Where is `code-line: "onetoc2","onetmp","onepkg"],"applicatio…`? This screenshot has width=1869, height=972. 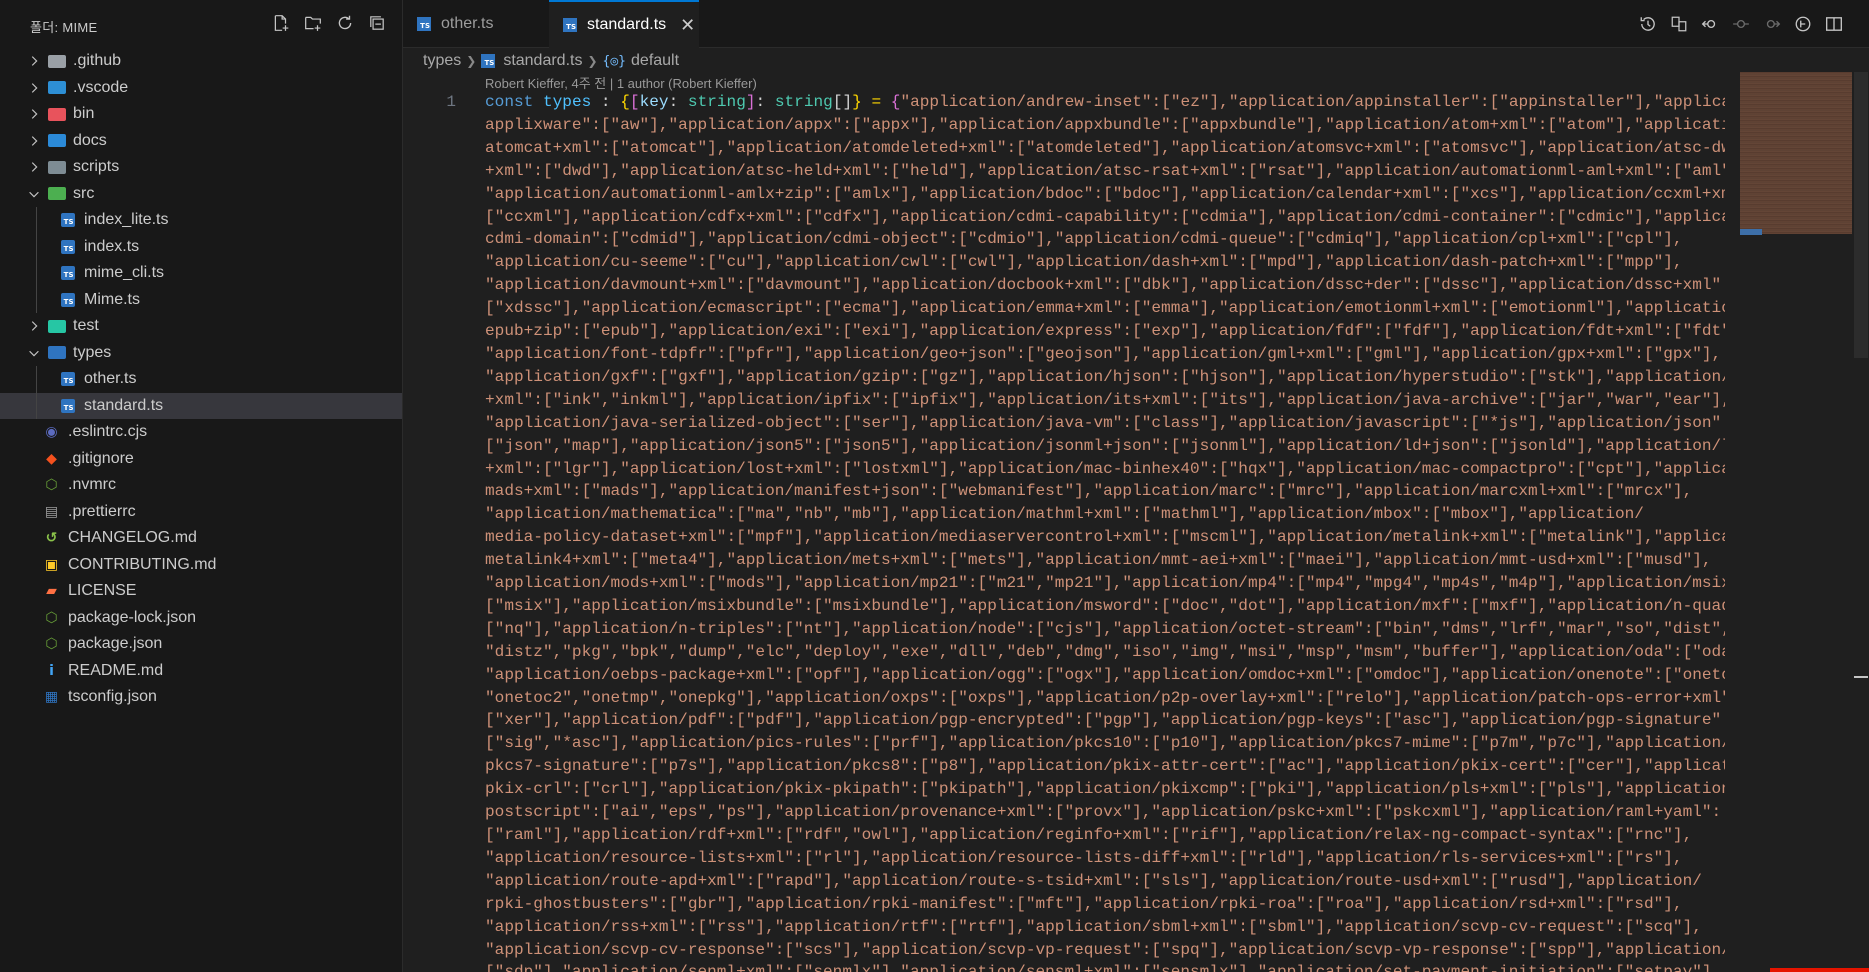
code-line: "onetoc2","onetmp","onepkg"],"applicatio… is located at coordinates (1105, 697).